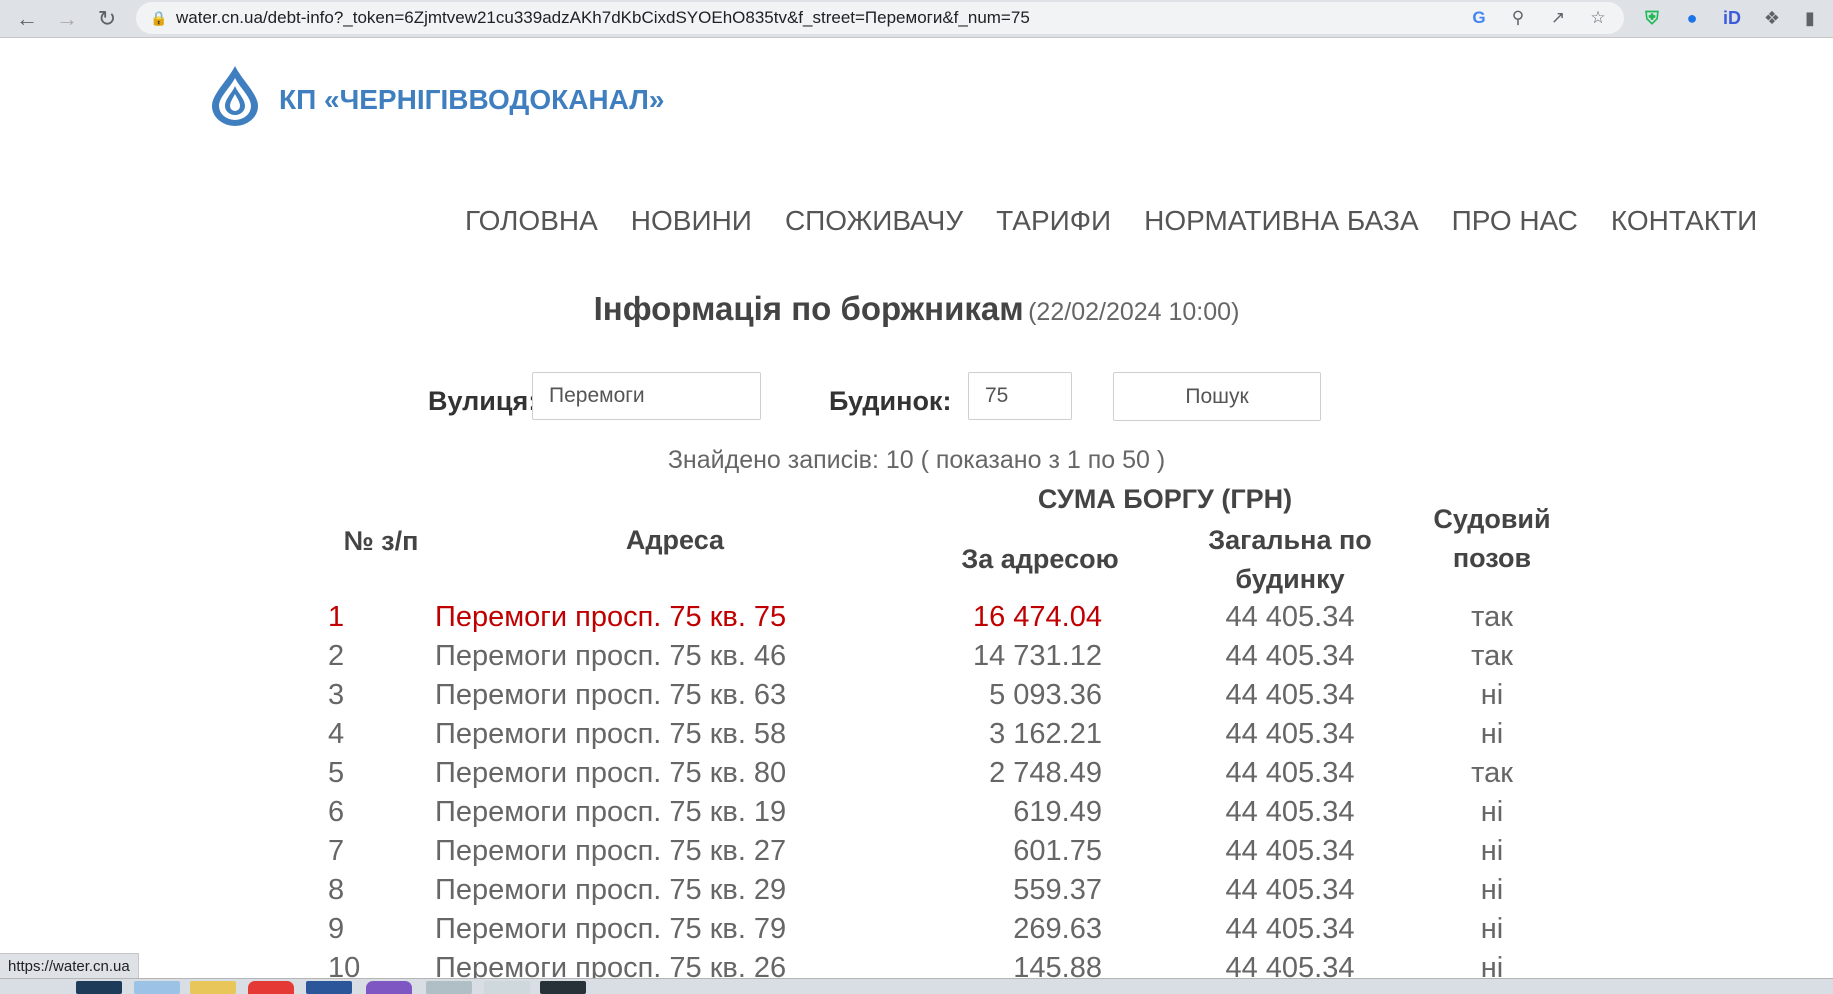  Describe the element at coordinates (336, 812) in the screenshot. I see `row-number: 6` at that location.